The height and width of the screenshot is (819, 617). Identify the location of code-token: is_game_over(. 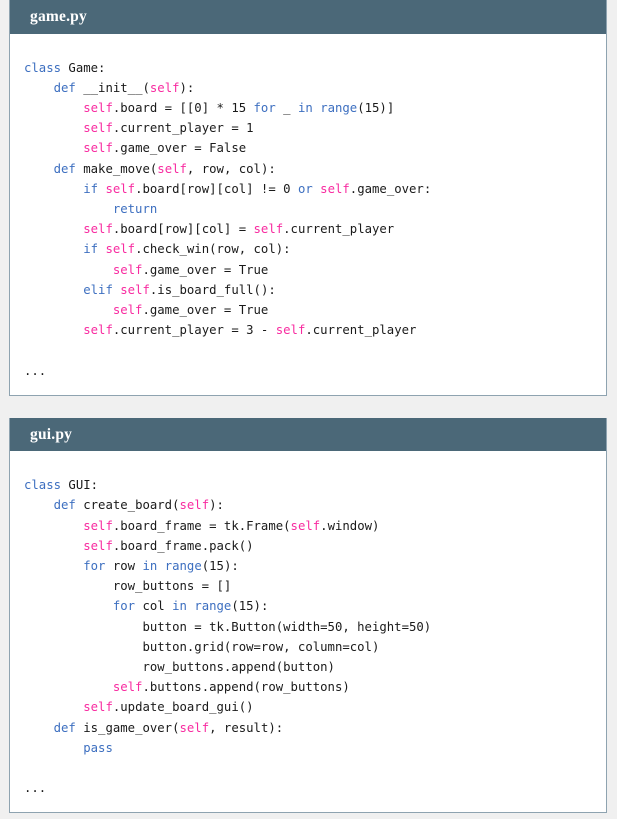
(131, 727).